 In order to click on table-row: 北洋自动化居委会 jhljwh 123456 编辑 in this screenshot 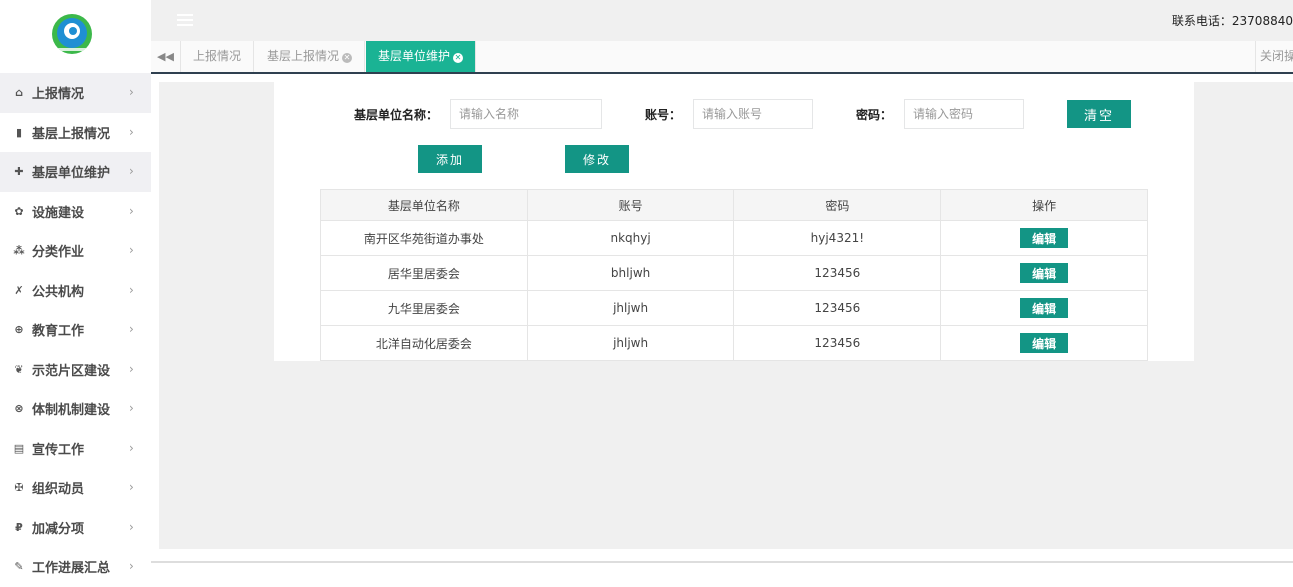, I will do `click(734, 343)`.